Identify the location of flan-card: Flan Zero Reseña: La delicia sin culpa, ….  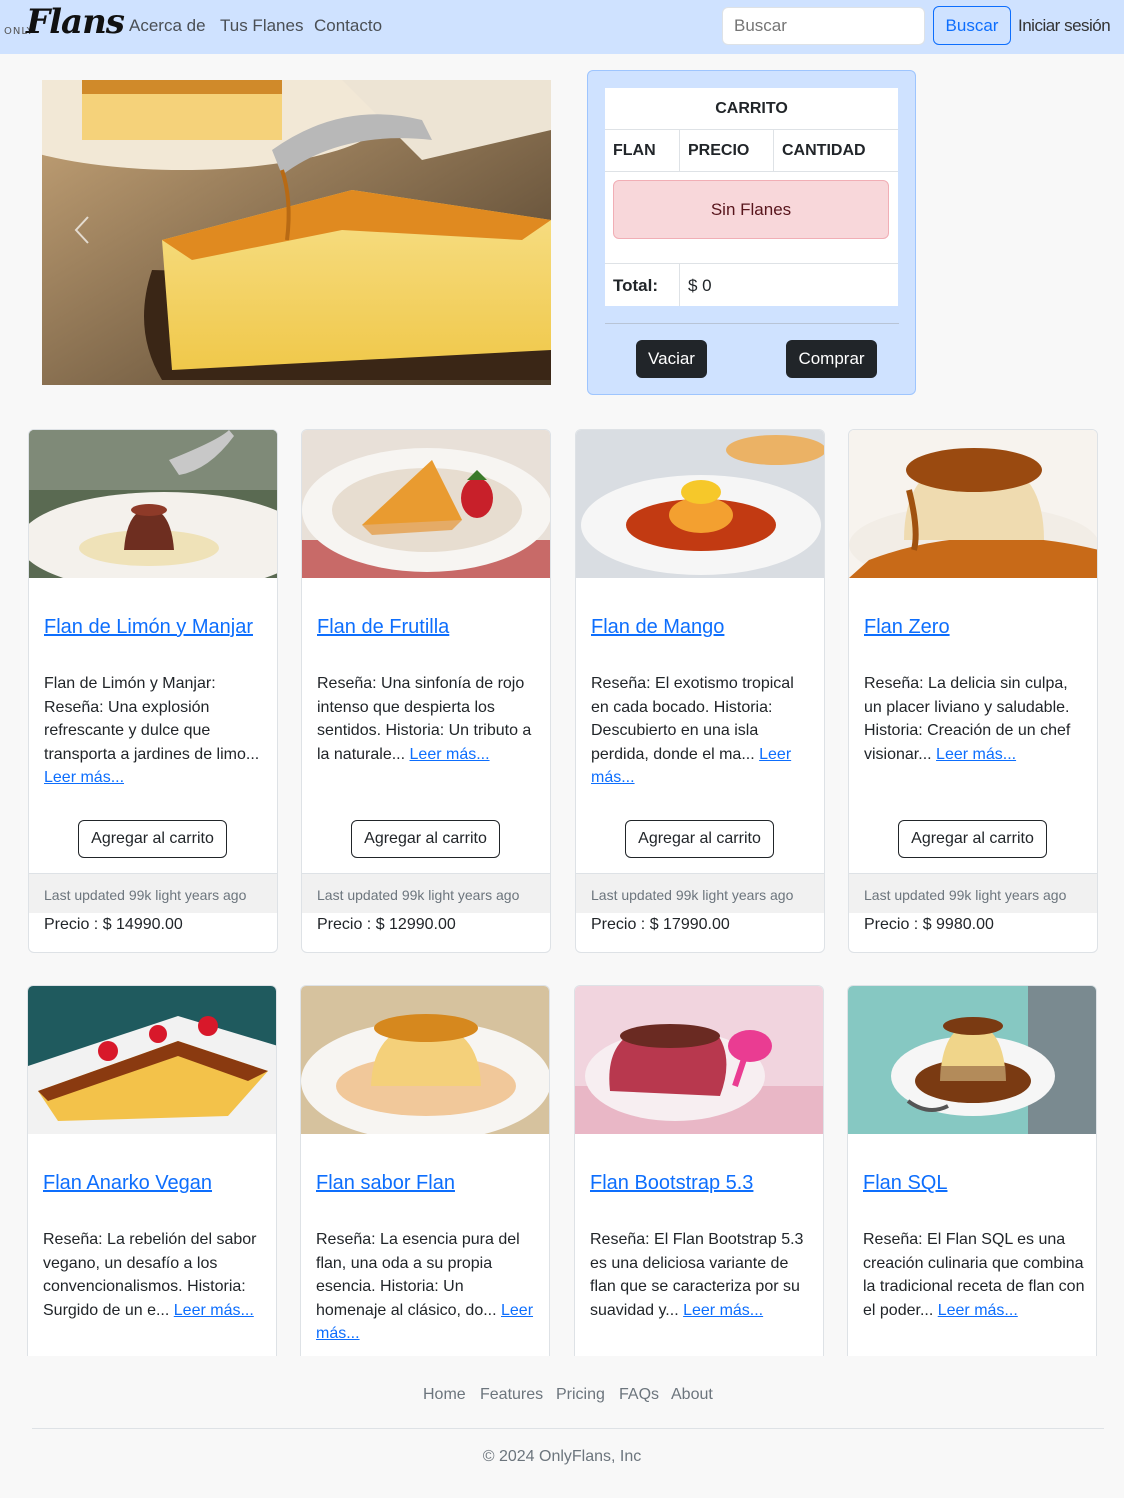
(973, 691).